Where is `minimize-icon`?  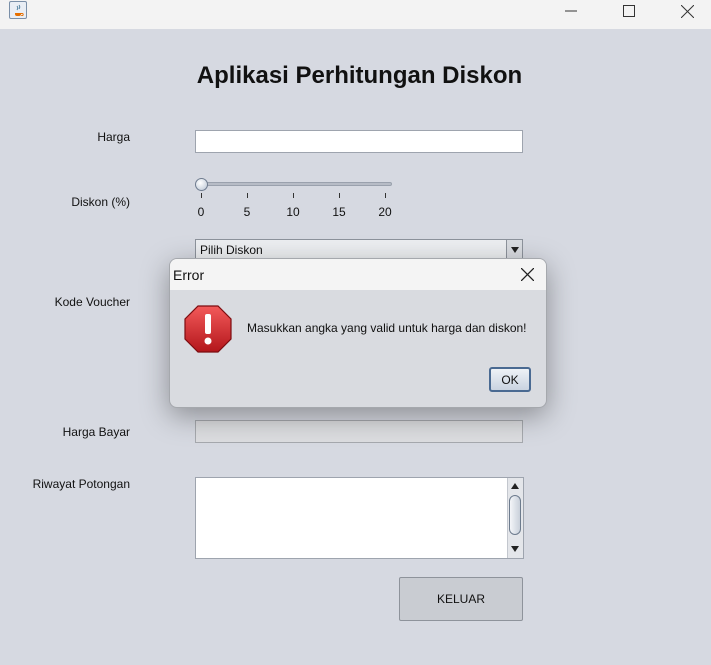 minimize-icon is located at coordinates (571, 11).